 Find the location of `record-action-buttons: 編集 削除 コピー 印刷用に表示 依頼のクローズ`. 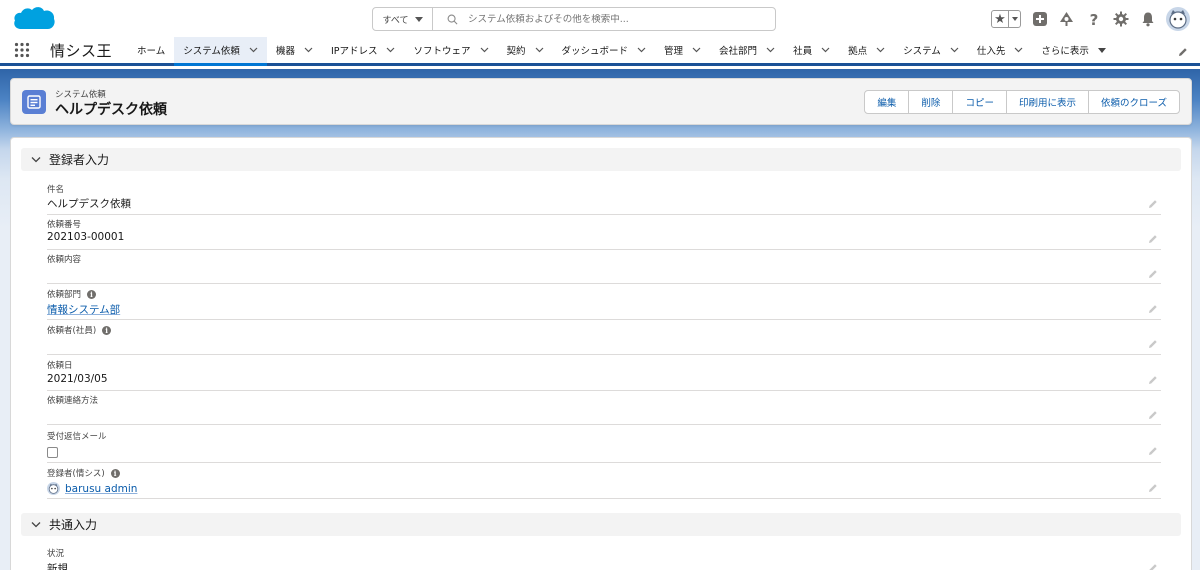

record-action-buttons: 編集 削除 コピー 印刷用に表示 依頼のクローズ is located at coordinates (1022, 102).